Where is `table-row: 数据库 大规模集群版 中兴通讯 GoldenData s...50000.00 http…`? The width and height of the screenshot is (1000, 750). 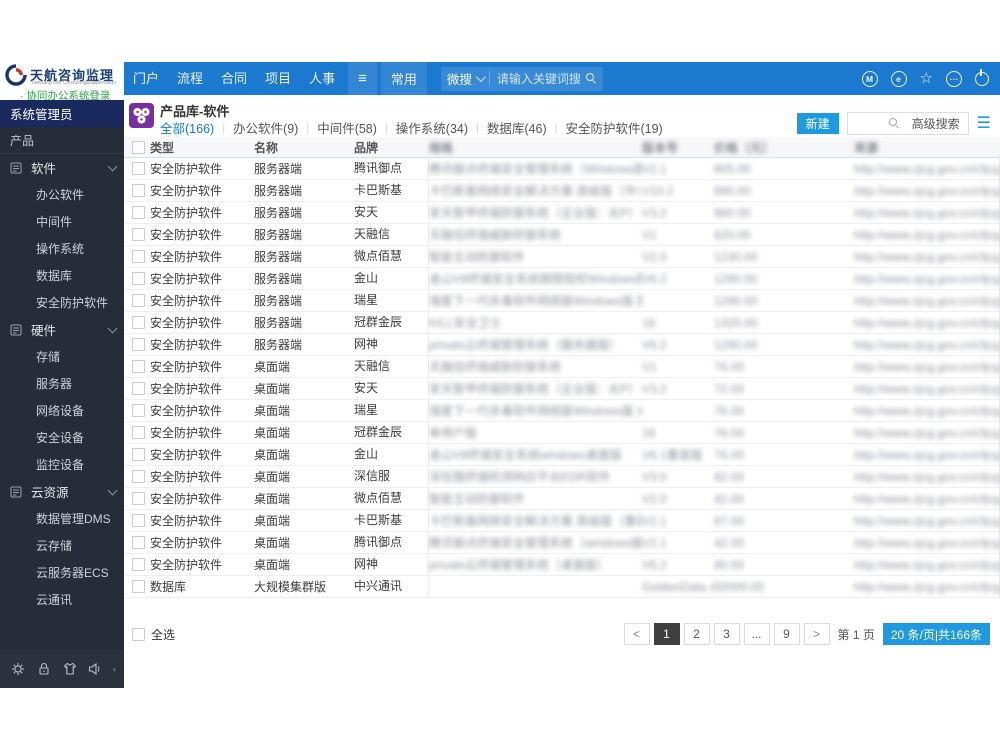 table-row: 数据库 大规模集群版 中兴通讯 GoldenData s...50000.00 http… is located at coordinates (562, 587).